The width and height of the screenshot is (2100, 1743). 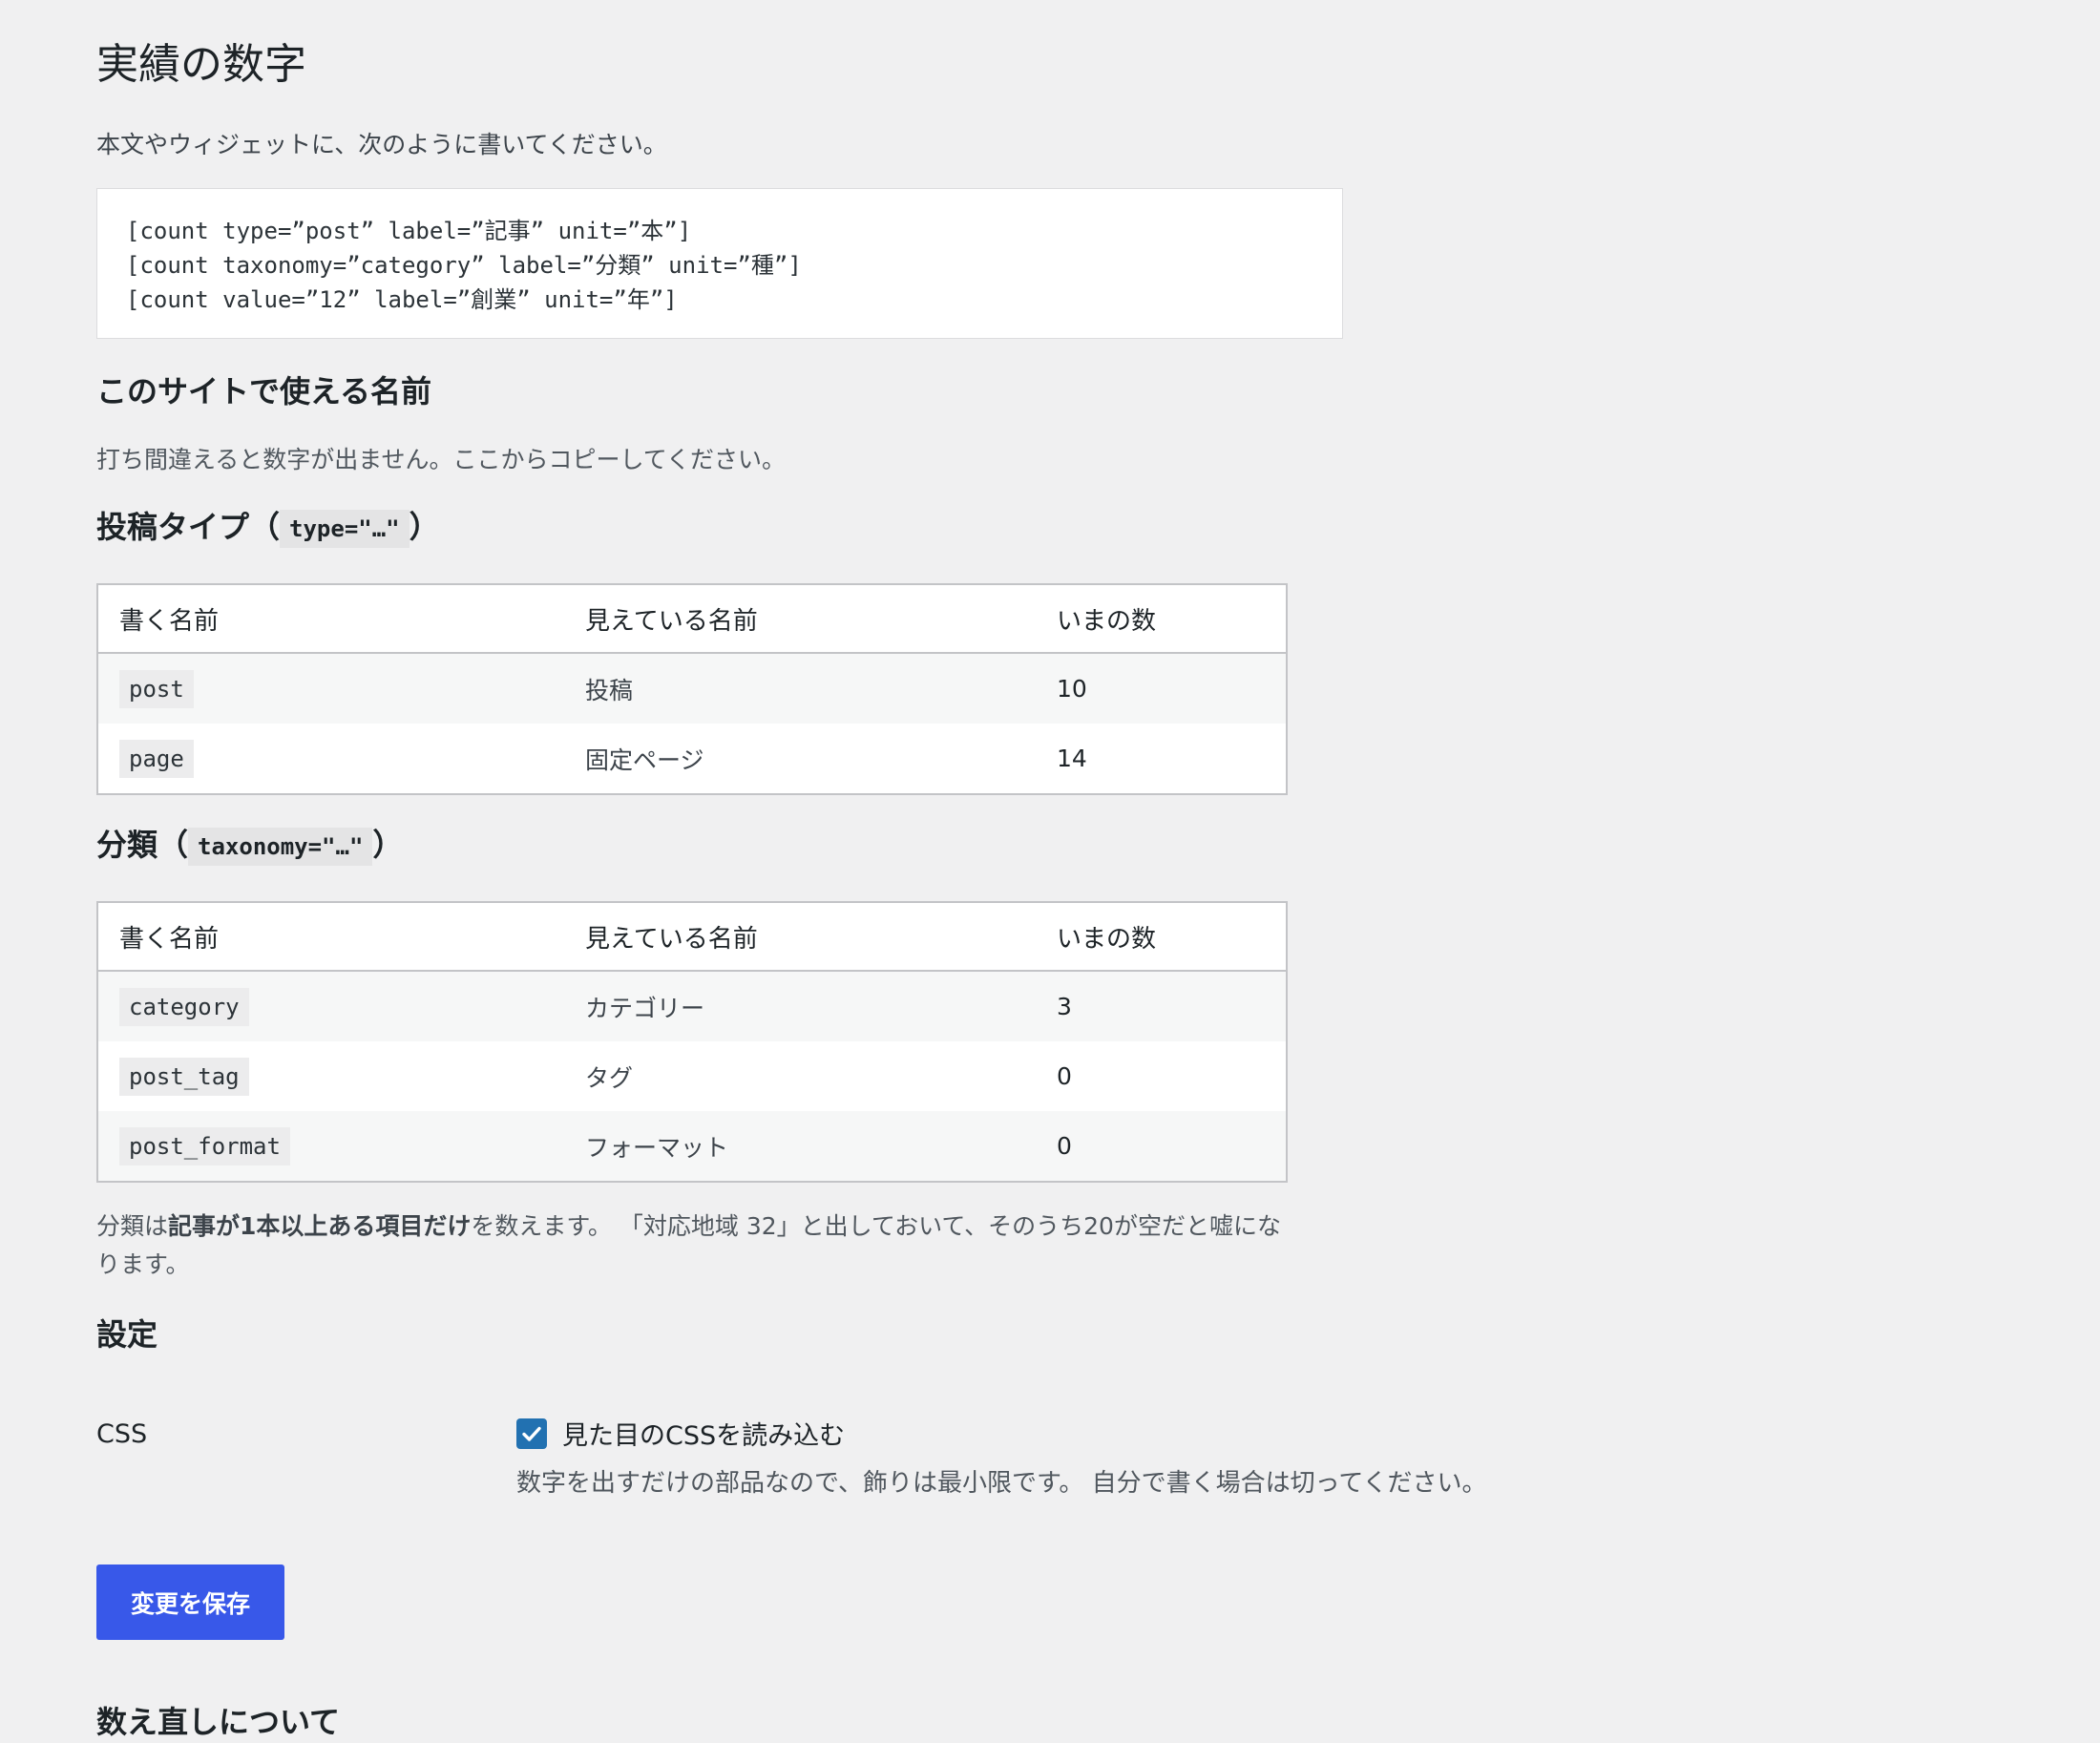 What do you see at coordinates (1072, 759) in the screenshot?
I see `count-cell: 14` at bounding box center [1072, 759].